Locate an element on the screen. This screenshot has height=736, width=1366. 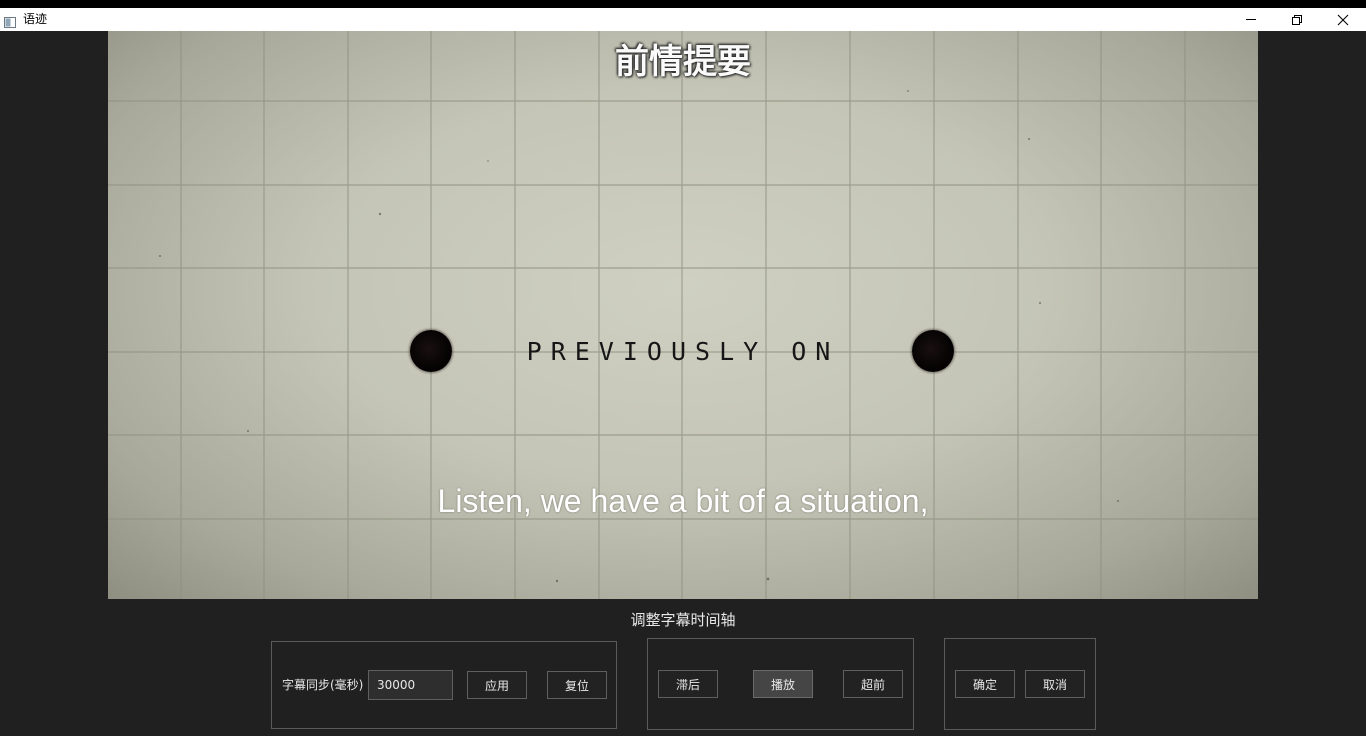
sync-group: 字幕同步(毫秒) 30000 应用 复位 is located at coordinates (444, 685).